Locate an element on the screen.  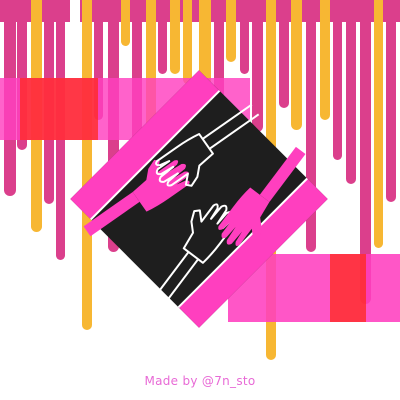
credit-caption: Made by @7n_sto is located at coordinates (200, 381).